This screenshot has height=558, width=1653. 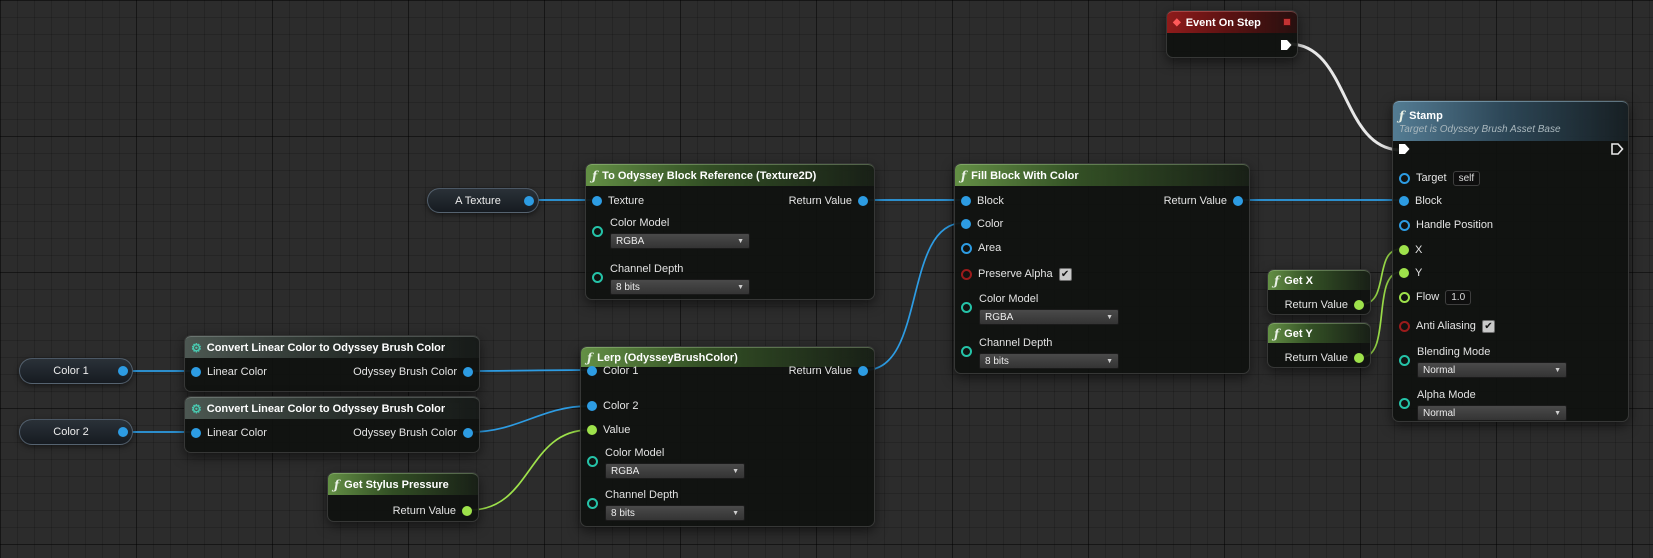 What do you see at coordinates (1404, 326) in the screenshot?
I see `anti-aliasing-pin` at bounding box center [1404, 326].